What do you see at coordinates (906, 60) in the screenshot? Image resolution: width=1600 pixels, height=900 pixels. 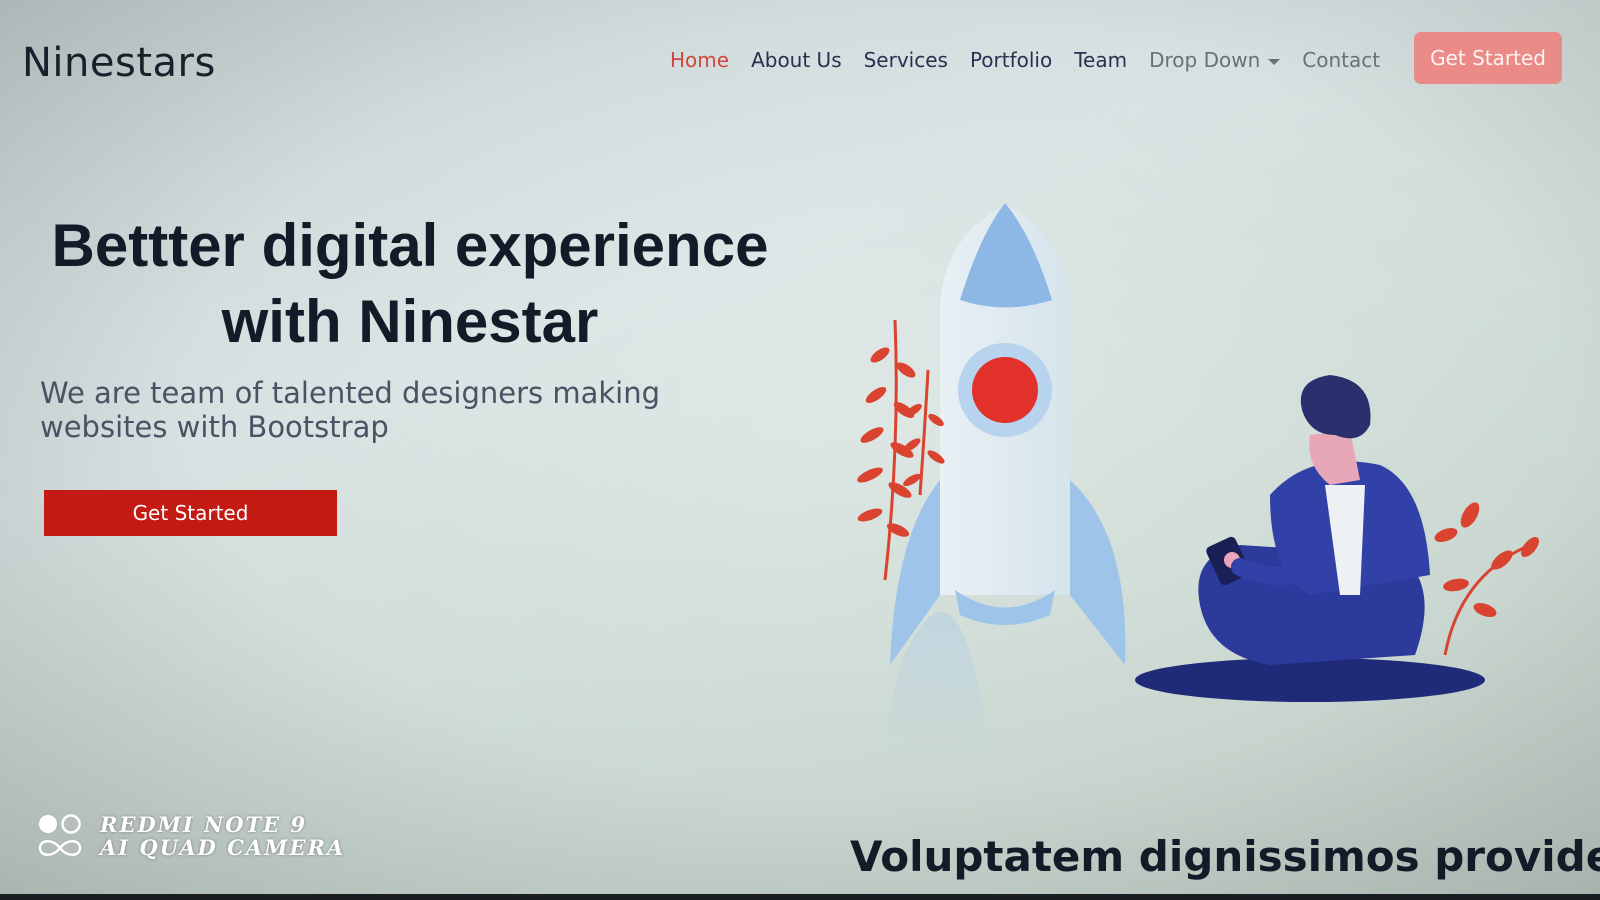 I see `nav-services: Services` at bounding box center [906, 60].